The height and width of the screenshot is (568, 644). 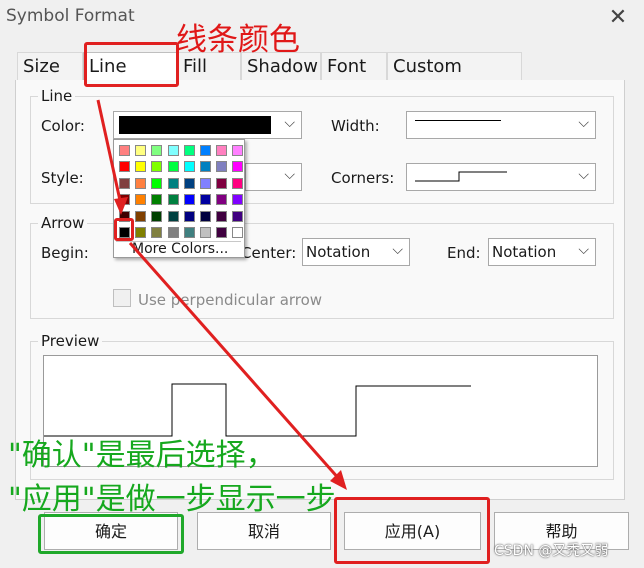 What do you see at coordinates (551, 551) in the screenshot?
I see `watermark: CSDN @又秃又弱` at bounding box center [551, 551].